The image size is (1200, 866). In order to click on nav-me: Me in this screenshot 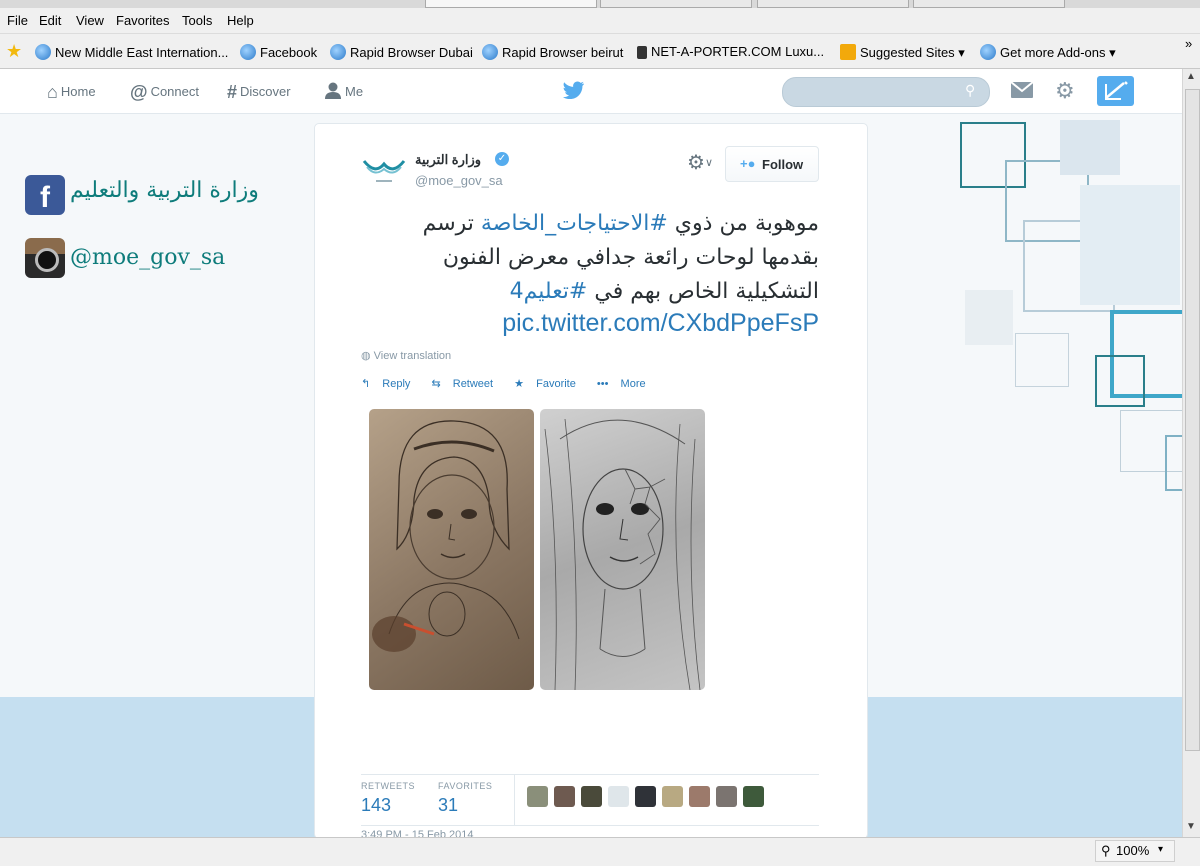, I will do `click(344, 90)`.